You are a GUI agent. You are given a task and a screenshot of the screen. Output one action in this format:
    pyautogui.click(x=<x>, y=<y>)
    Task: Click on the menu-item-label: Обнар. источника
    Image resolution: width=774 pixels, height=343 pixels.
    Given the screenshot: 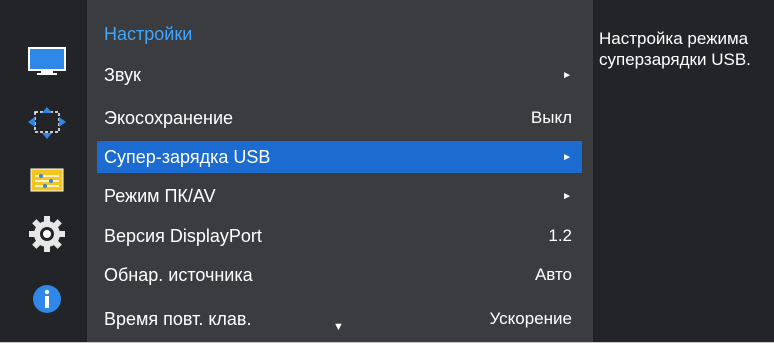 What is the action you would take?
    pyautogui.click(x=178, y=274)
    